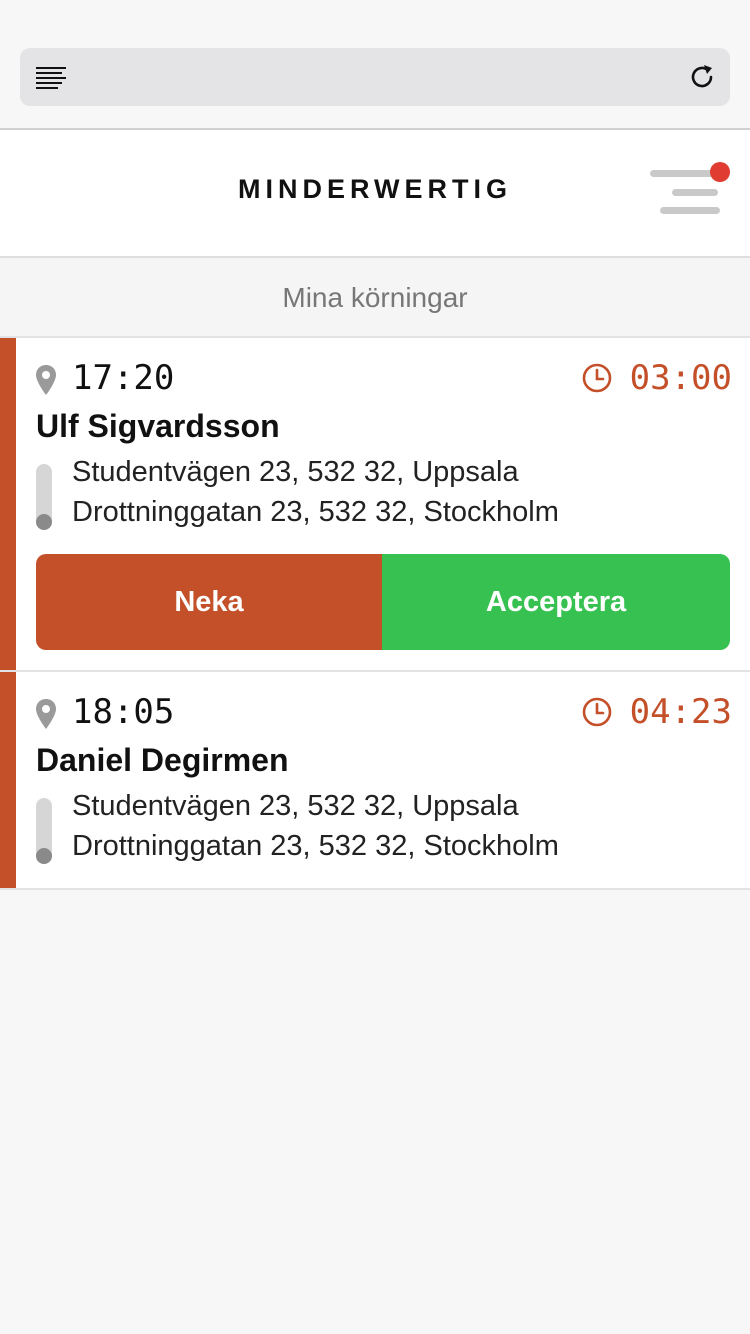  What do you see at coordinates (375, 189) in the screenshot?
I see `brand-logo: MINDERWERTIG` at bounding box center [375, 189].